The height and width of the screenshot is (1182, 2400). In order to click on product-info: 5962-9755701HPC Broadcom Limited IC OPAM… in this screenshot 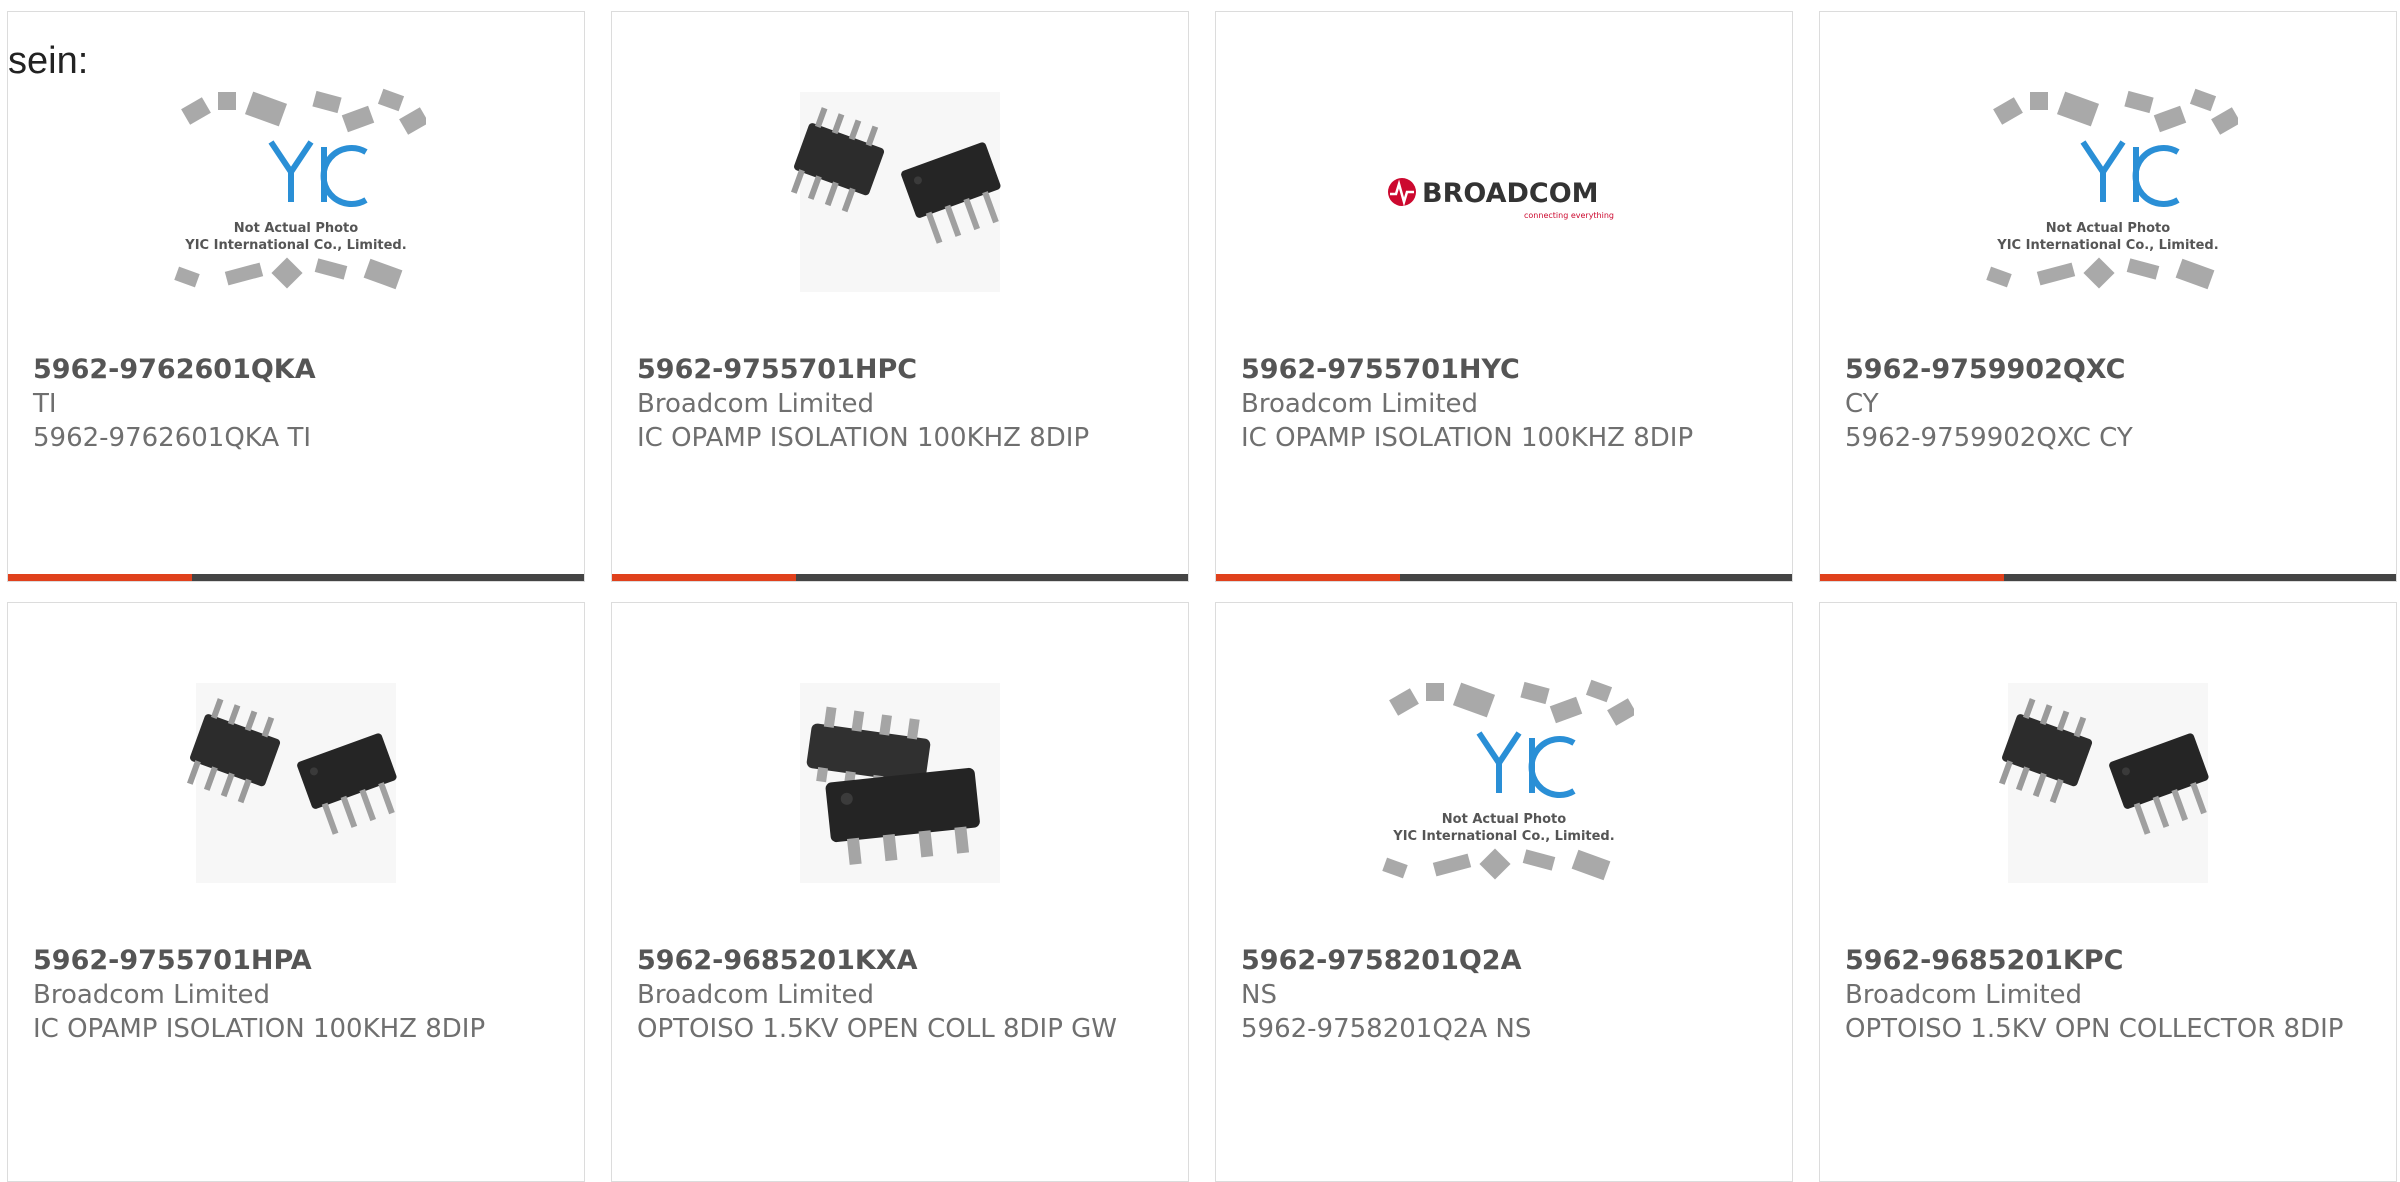, I will do `click(903, 404)`.